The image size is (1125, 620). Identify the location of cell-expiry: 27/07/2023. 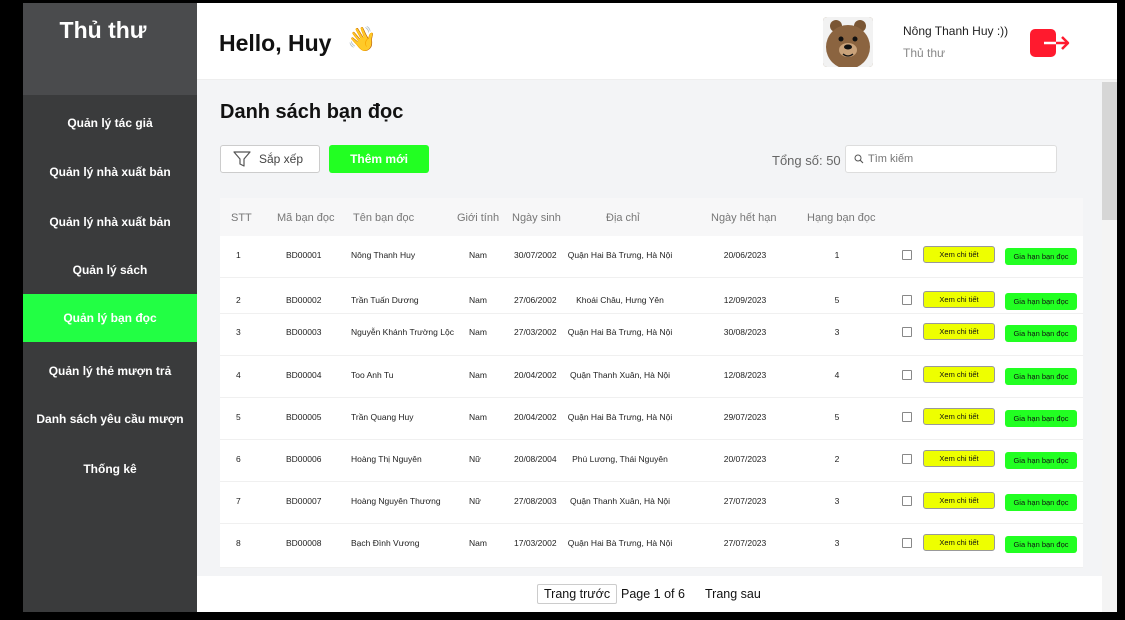
(745, 543).